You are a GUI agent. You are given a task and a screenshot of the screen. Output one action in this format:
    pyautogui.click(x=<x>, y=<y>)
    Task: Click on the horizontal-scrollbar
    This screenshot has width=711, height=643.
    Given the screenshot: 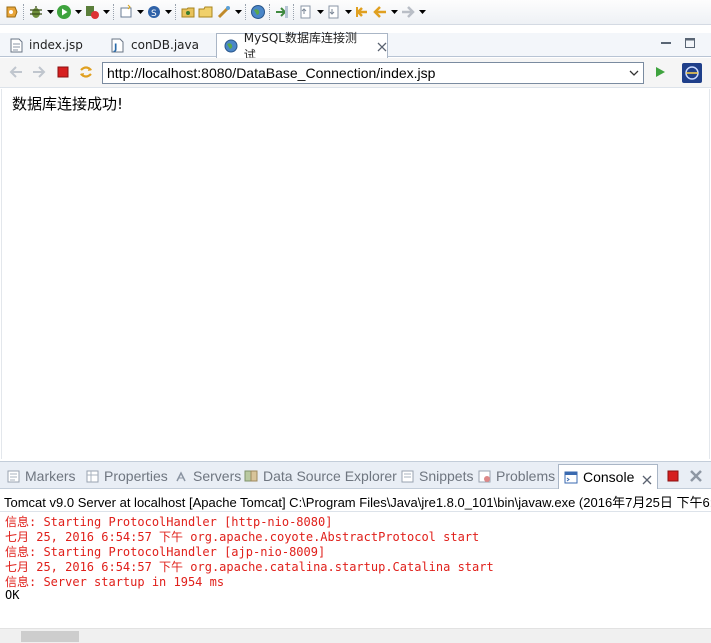 What is the action you would take?
    pyautogui.click(x=355, y=635)
    